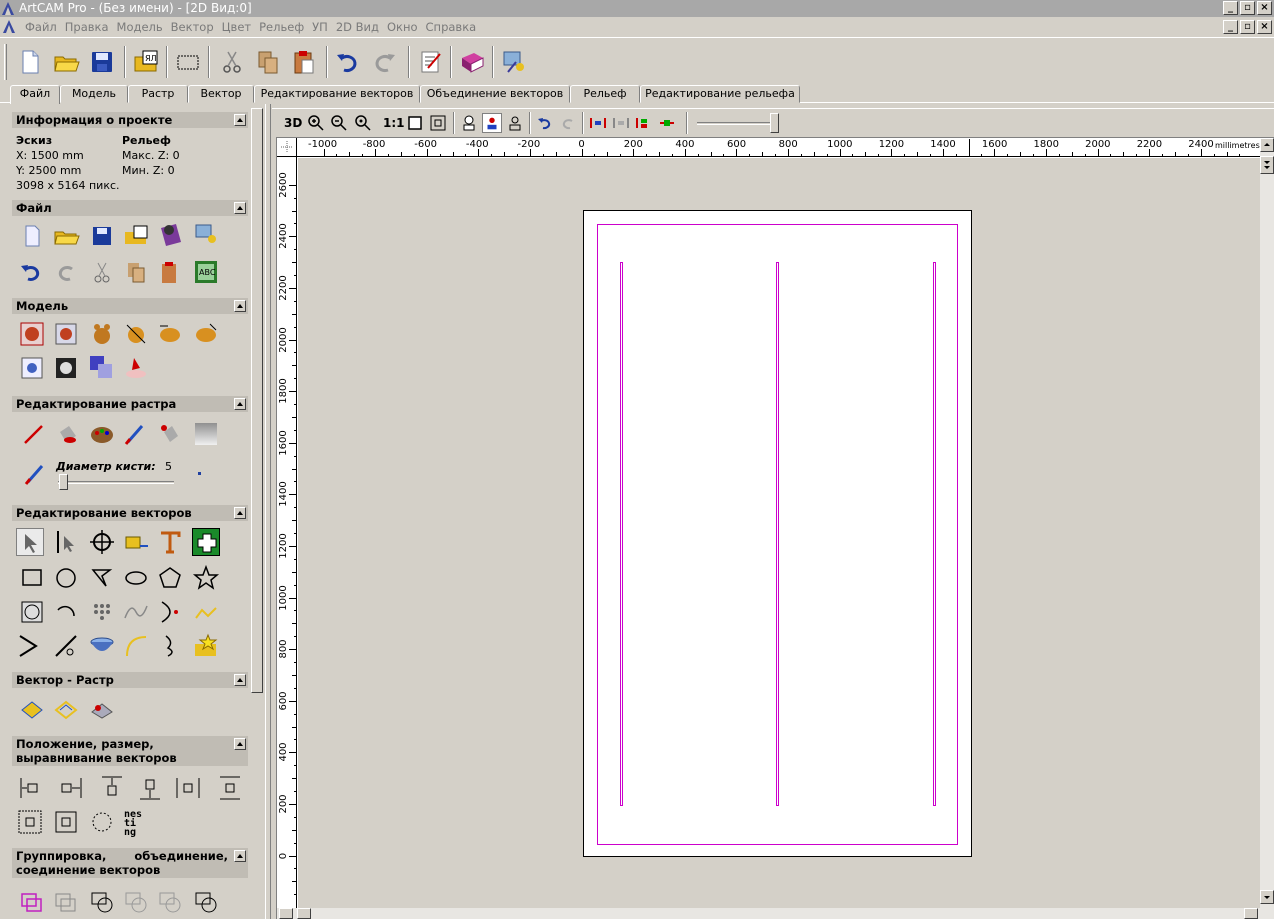  Describe the element at coordinates (136, 612) in the screenshot. I see `smooth-curve-icon` at that location.